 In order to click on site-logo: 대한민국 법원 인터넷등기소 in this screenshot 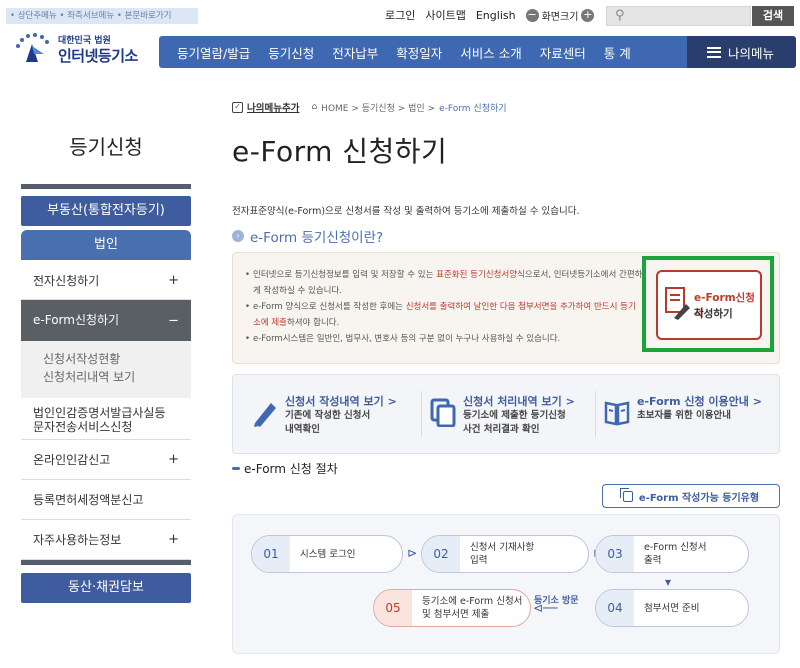, I will do `click(82, 49)`.